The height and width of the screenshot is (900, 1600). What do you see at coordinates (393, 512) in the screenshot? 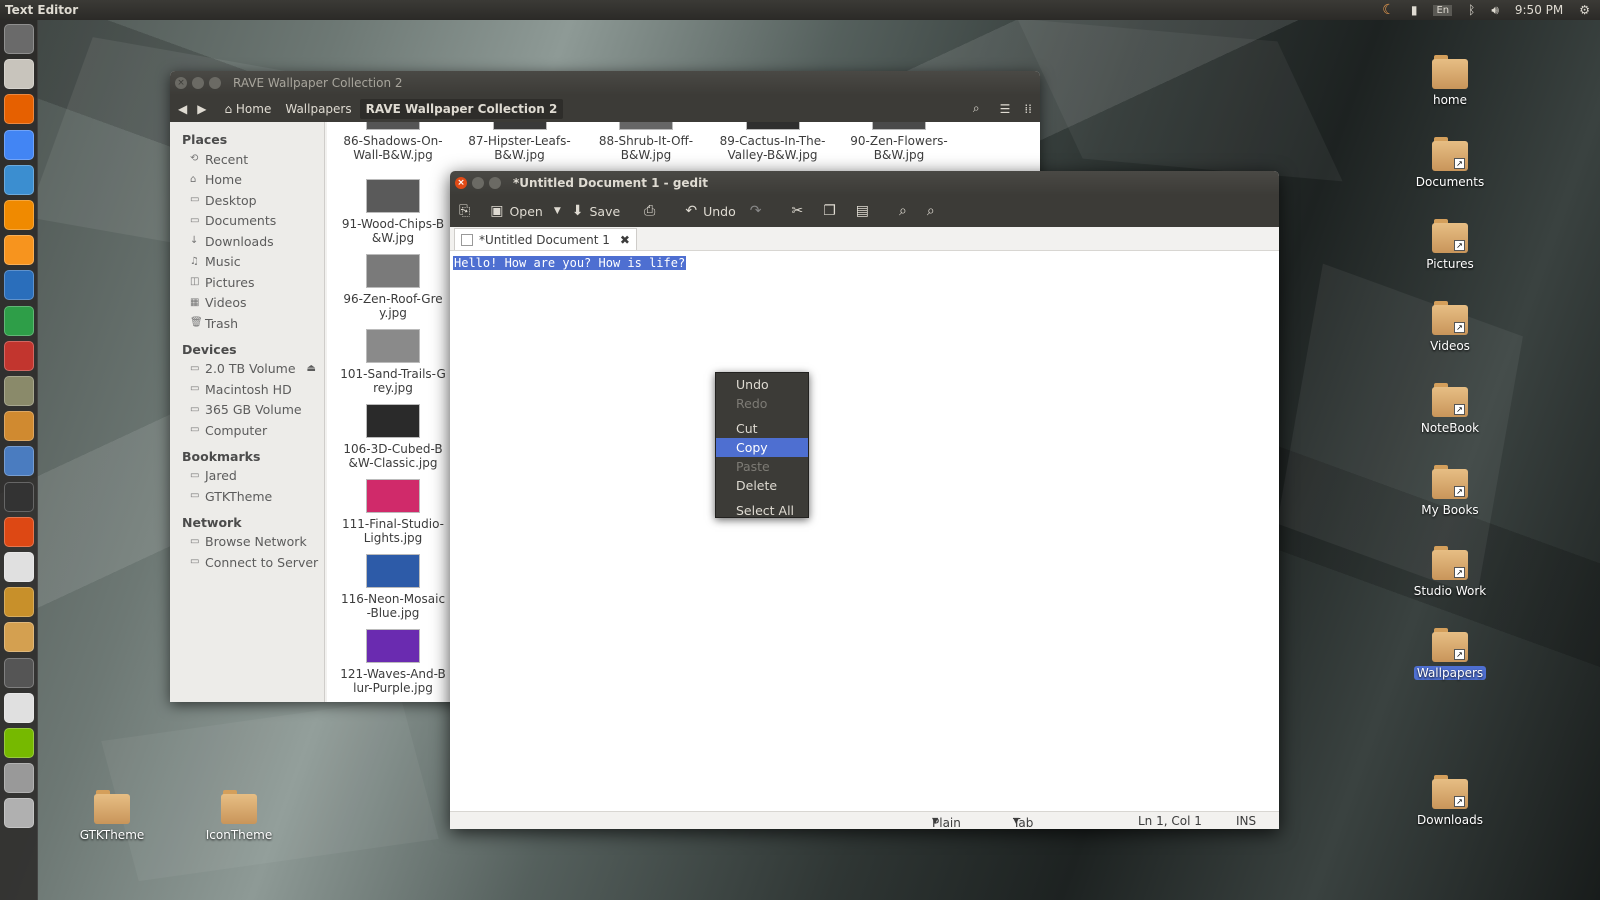
I see `file-item: 111-Final-Studio-Lights.jpg` at bounding box center [393, 512].